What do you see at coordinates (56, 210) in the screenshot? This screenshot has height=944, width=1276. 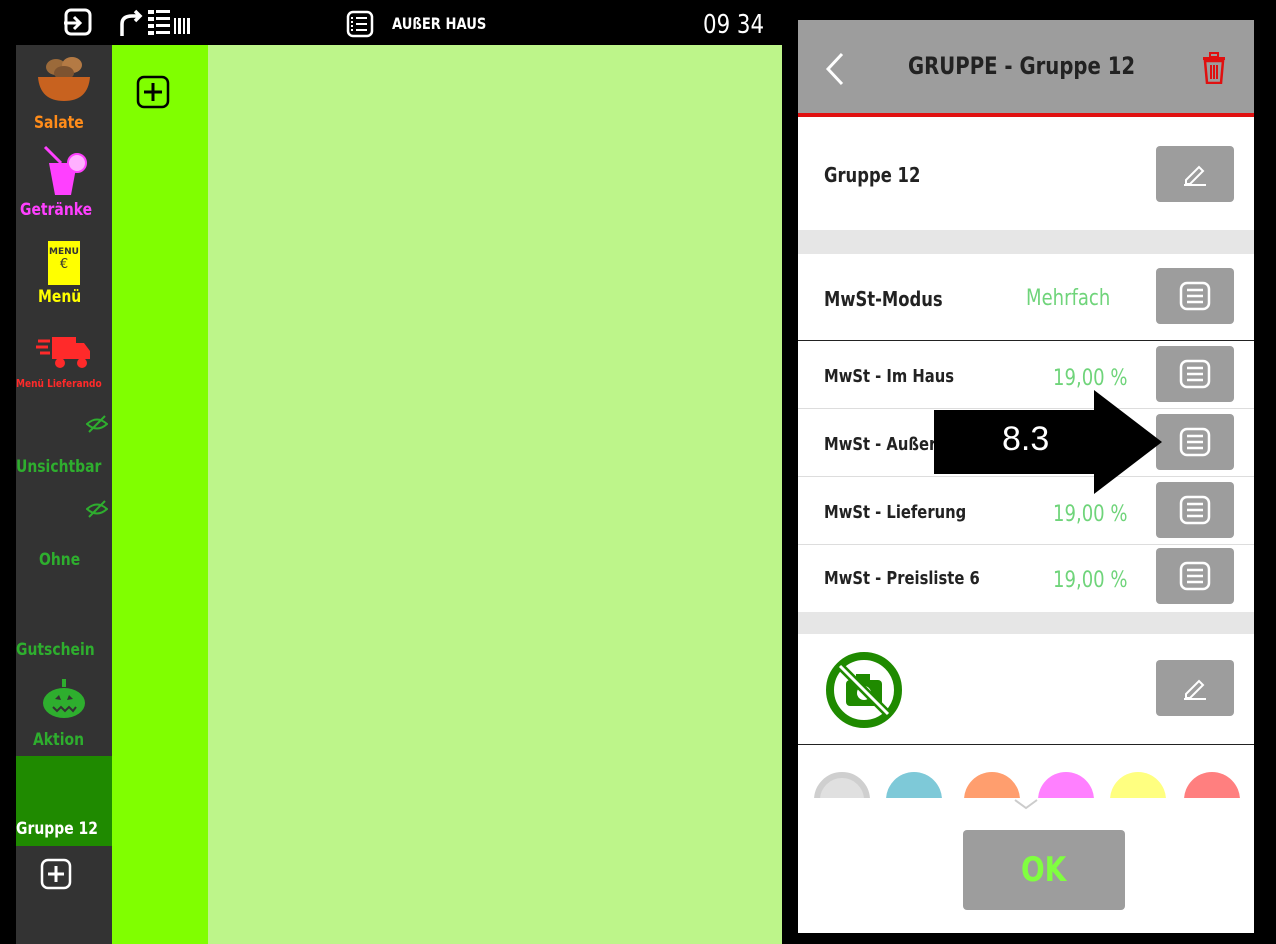 I see `category-getraenke-label: Getränke` at bounding box center [56, 210].